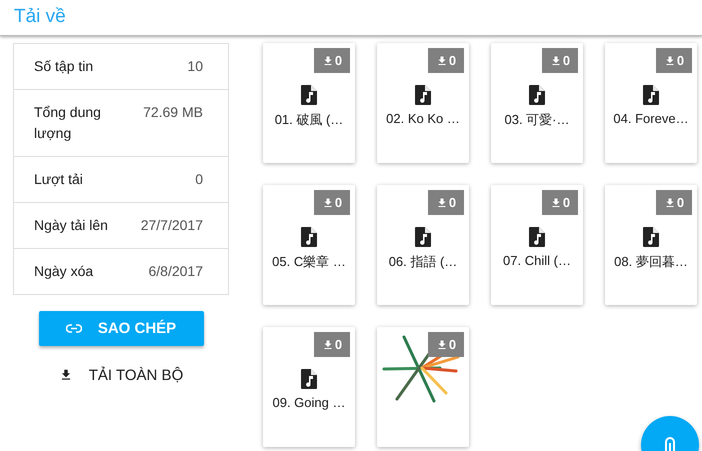 The image size is (702, 451). I want to click on file-card: 01. 破風 (… 0, so click(309, 103).